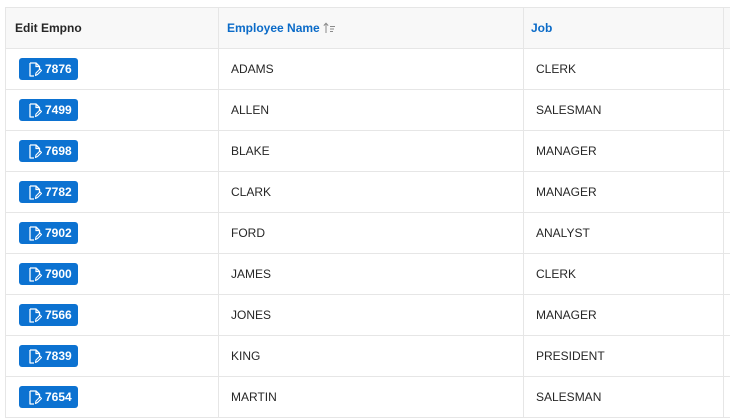 The width and height of the screenshot is (730, 419). I want to click on empno-label: 7654, so click(58, 397).